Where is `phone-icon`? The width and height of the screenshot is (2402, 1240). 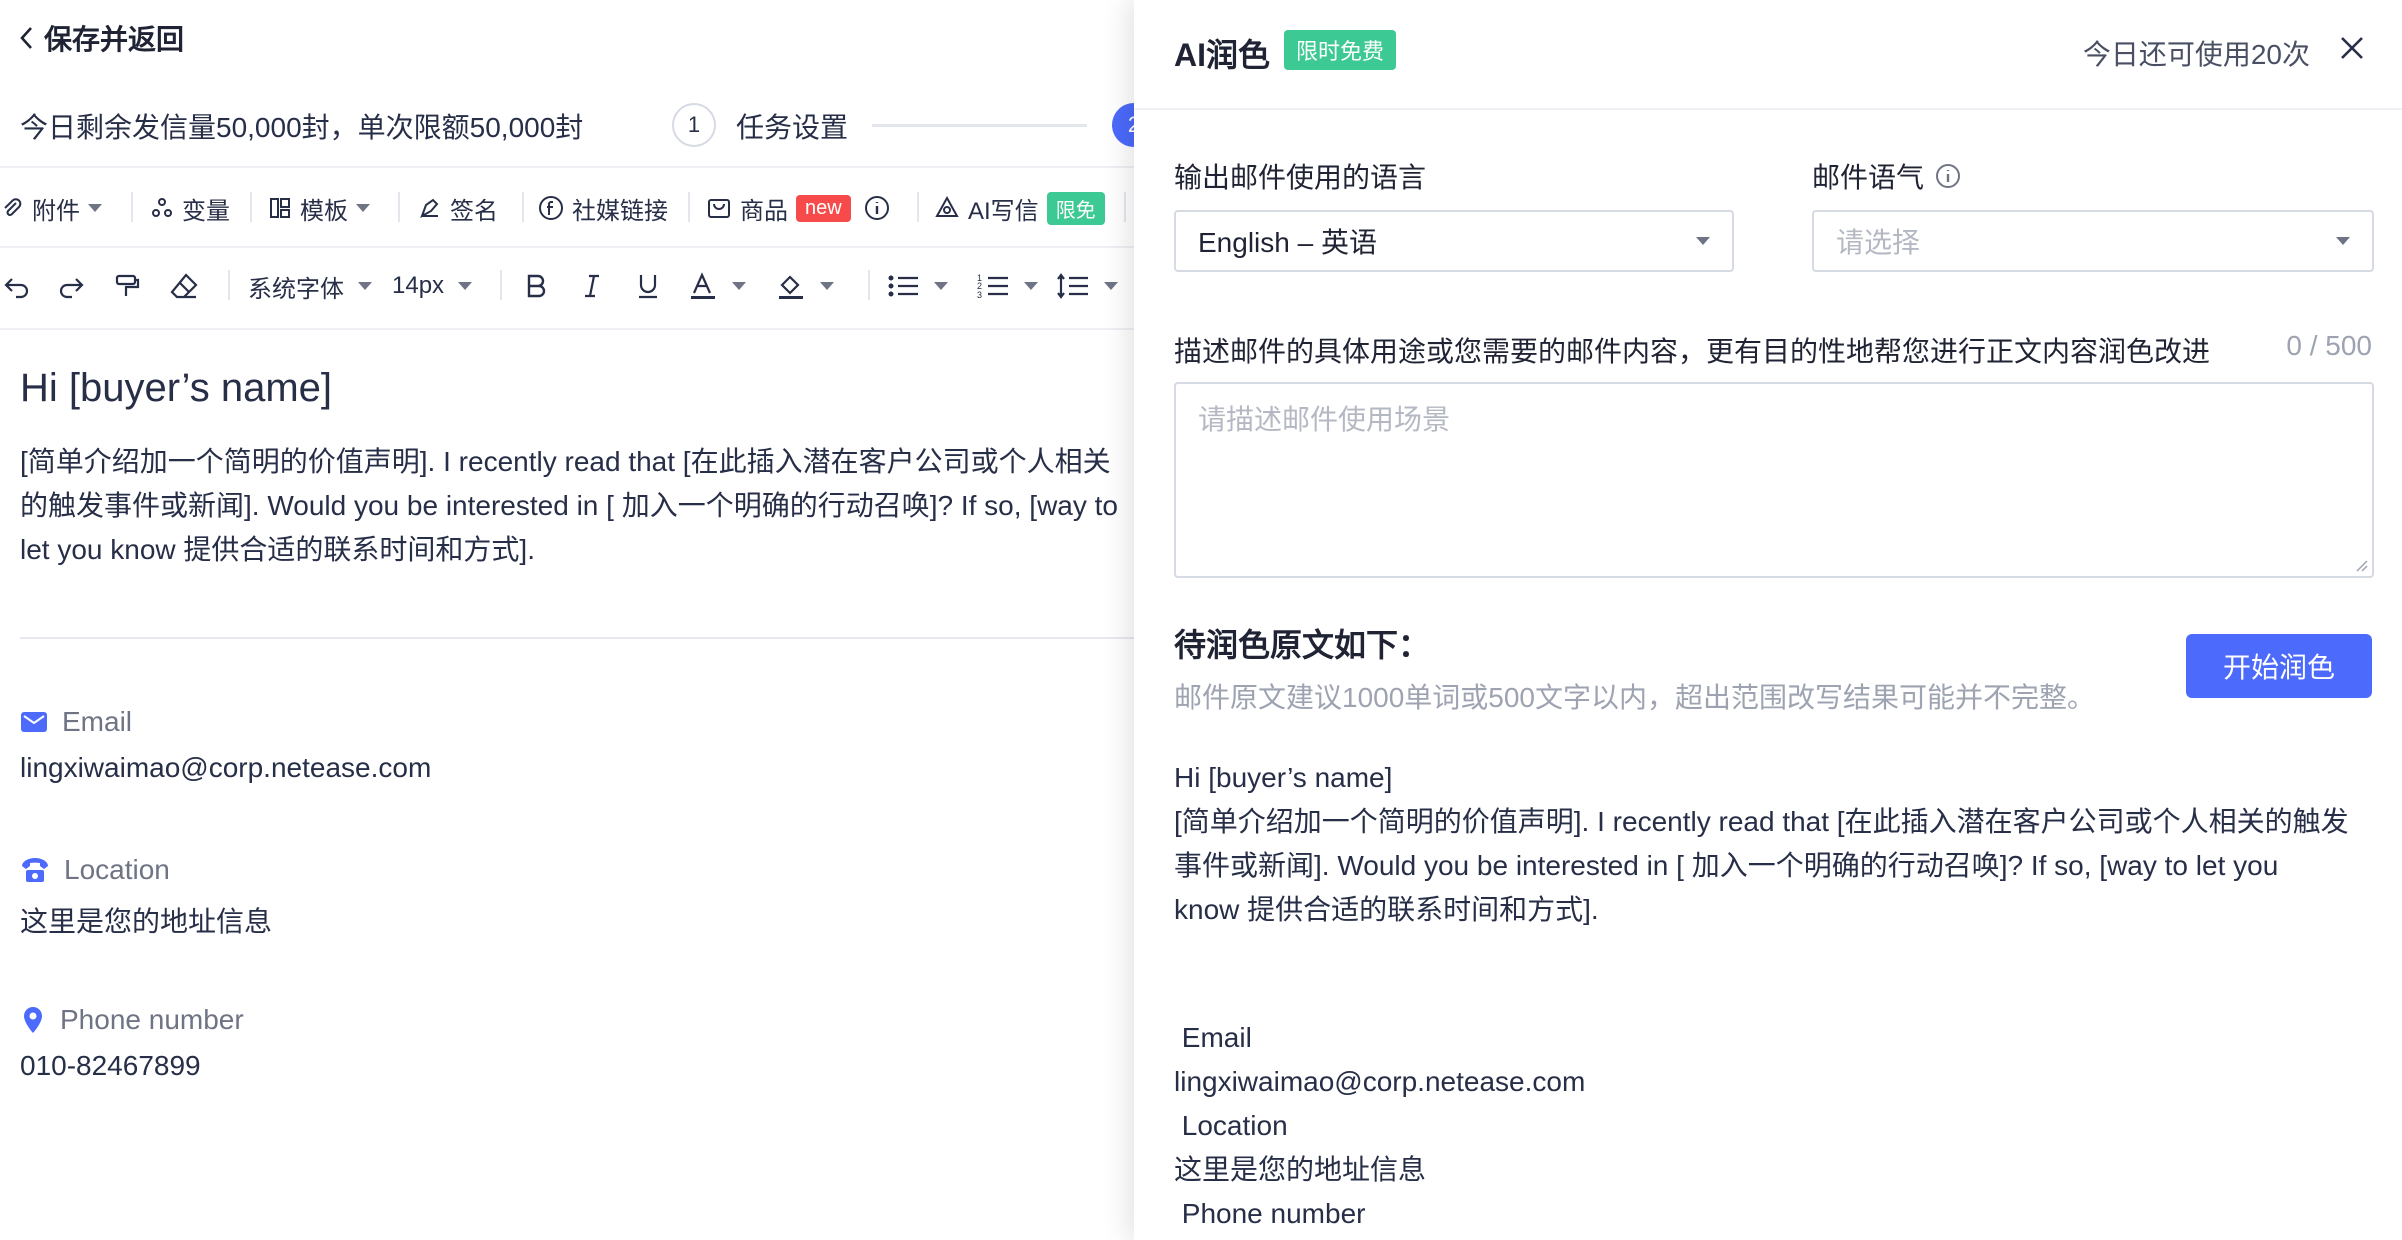 phone-icon is located at coordinates (35, 870).